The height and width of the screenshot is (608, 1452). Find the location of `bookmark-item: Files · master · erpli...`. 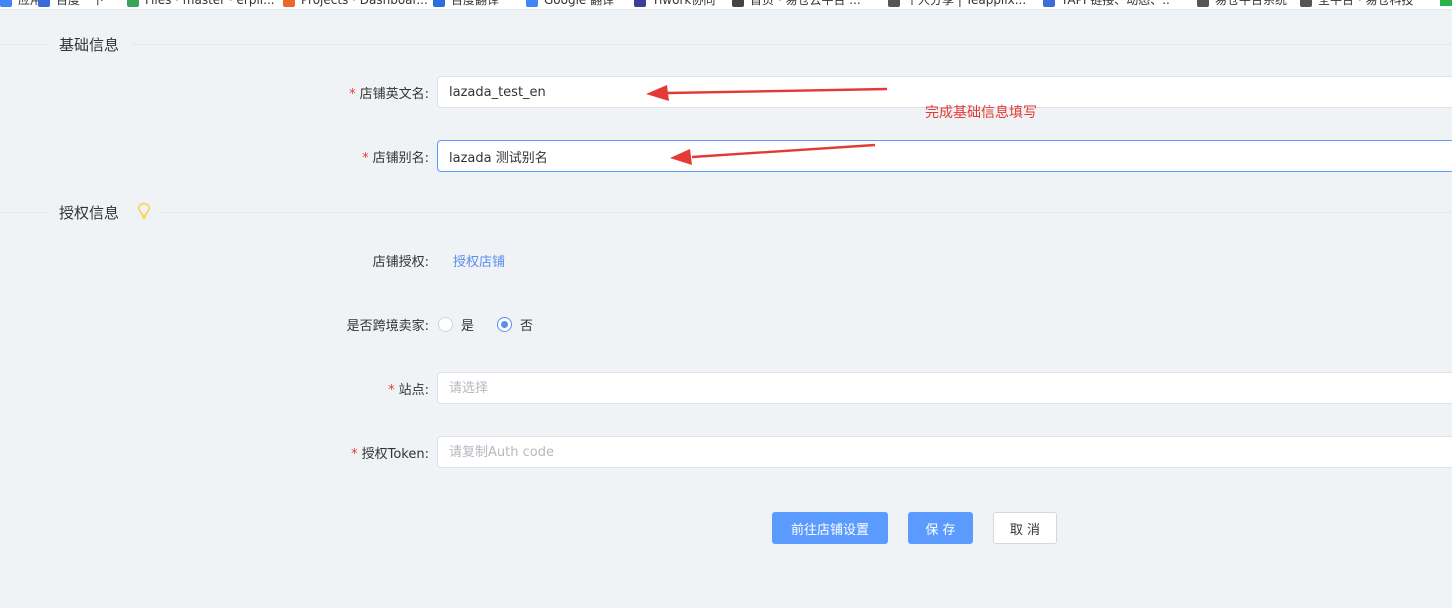

bookmark-item: Files · master · erpli... is located at coordinates (201, 4).